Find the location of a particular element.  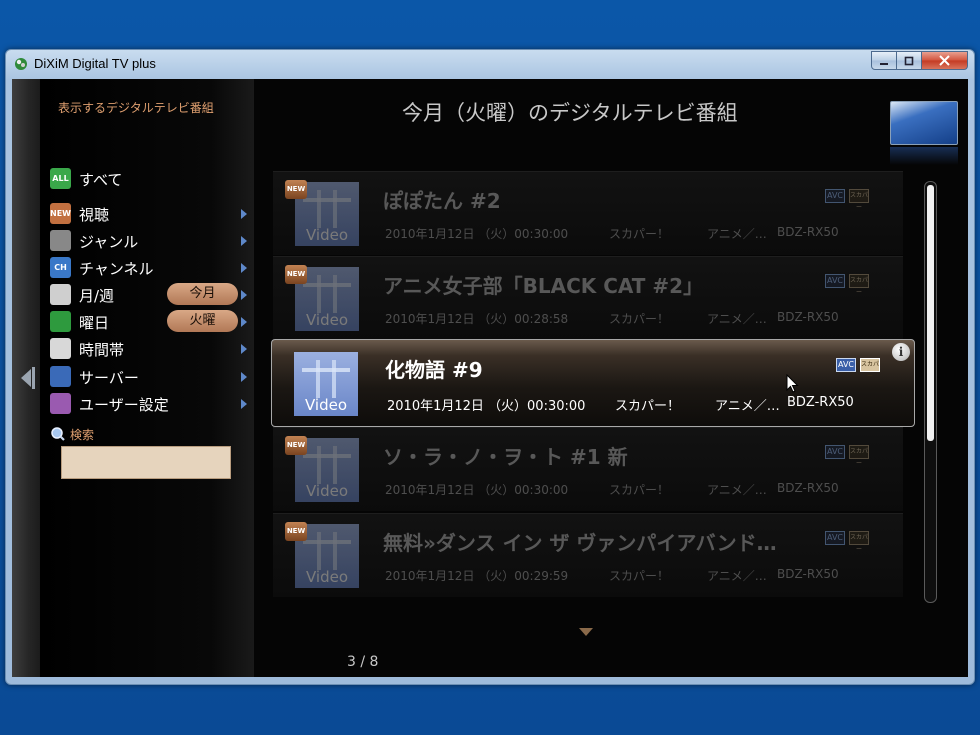

search-label-row: 検索 is located at coordinates (110, 434).